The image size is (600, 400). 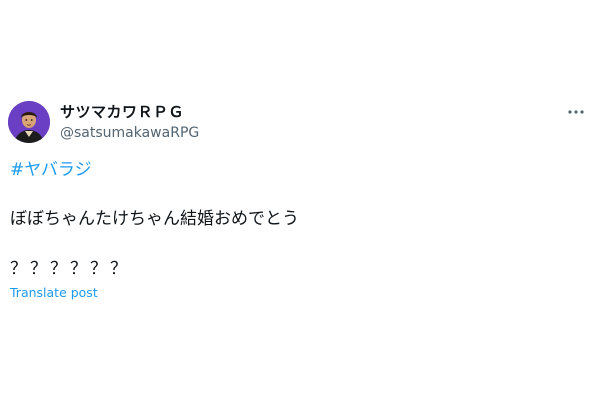 I want to click on tweet-text-line: ぼぼちゃんたけちゃん結婚おめでとう, so click(x=154, y=219).